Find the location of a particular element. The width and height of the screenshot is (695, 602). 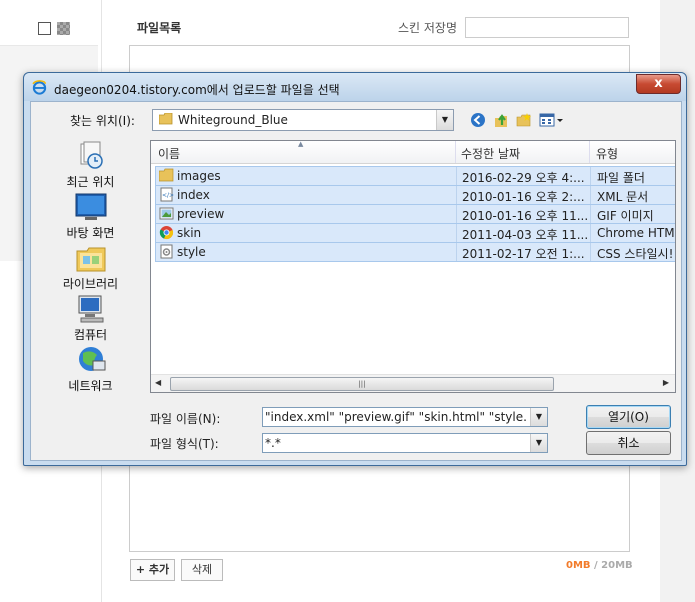

place-desktop: 바탕 화면 is located at coordinates (90, 217).